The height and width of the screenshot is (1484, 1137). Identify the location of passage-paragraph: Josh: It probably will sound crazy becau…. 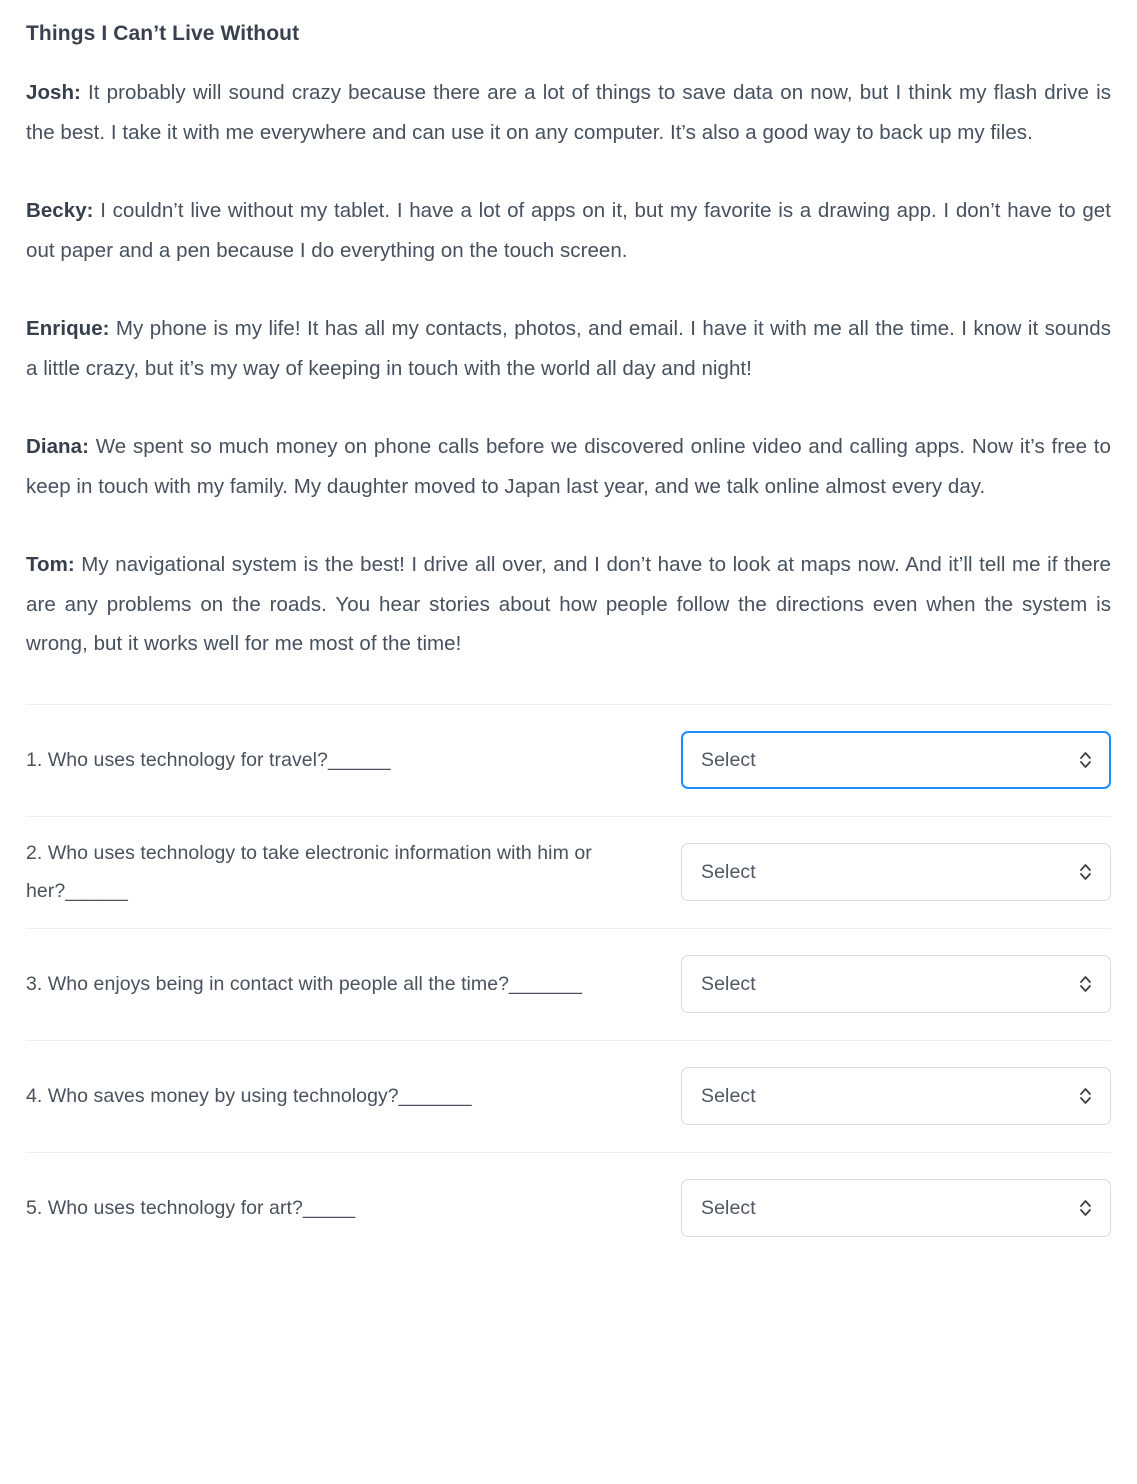
(568, 112).